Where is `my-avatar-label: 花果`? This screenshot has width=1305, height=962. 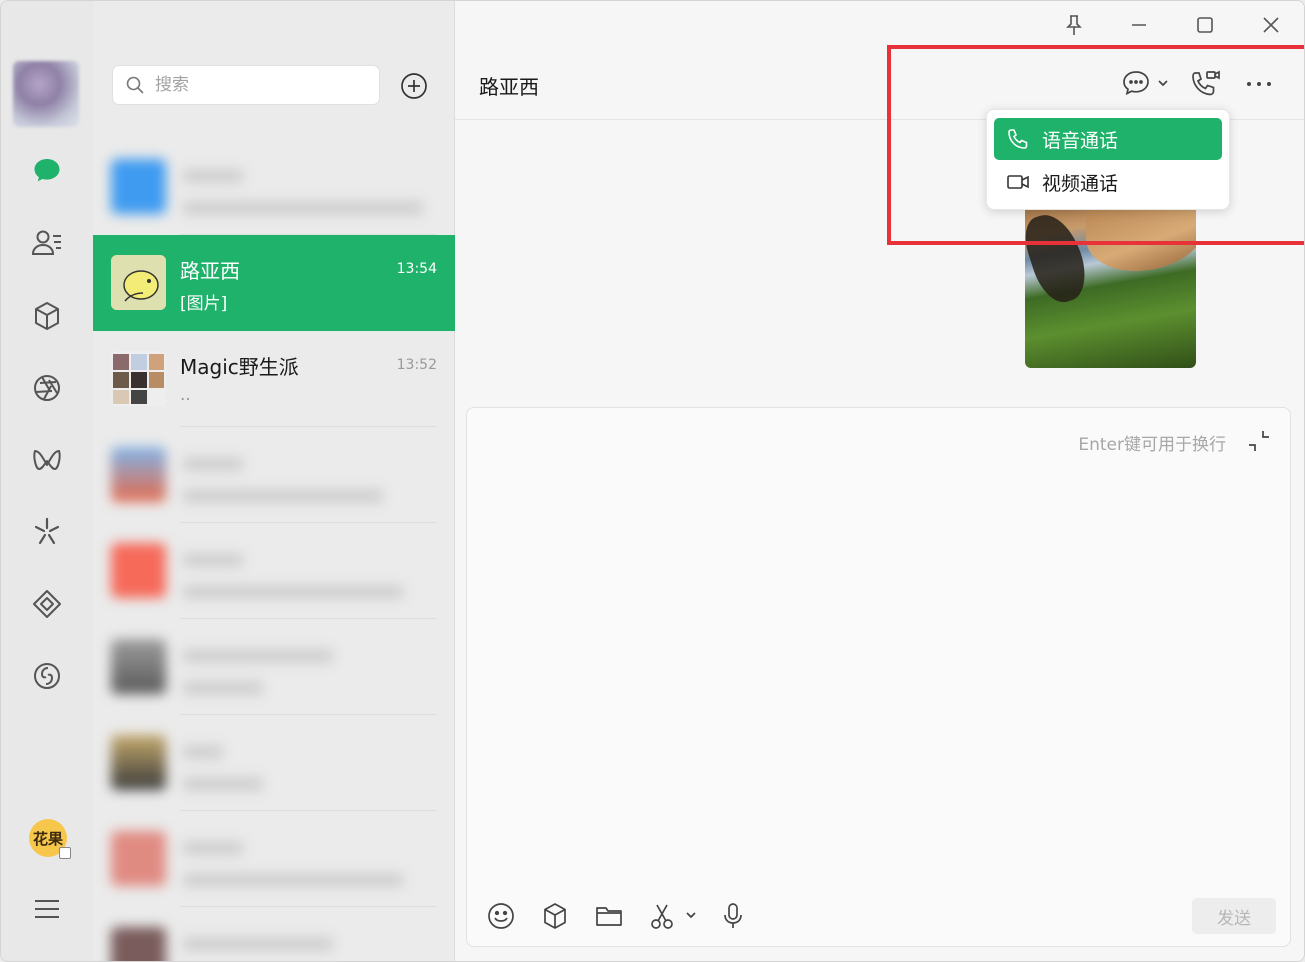
my-avatar-label: 花果 is located at coordinates (47, 838).